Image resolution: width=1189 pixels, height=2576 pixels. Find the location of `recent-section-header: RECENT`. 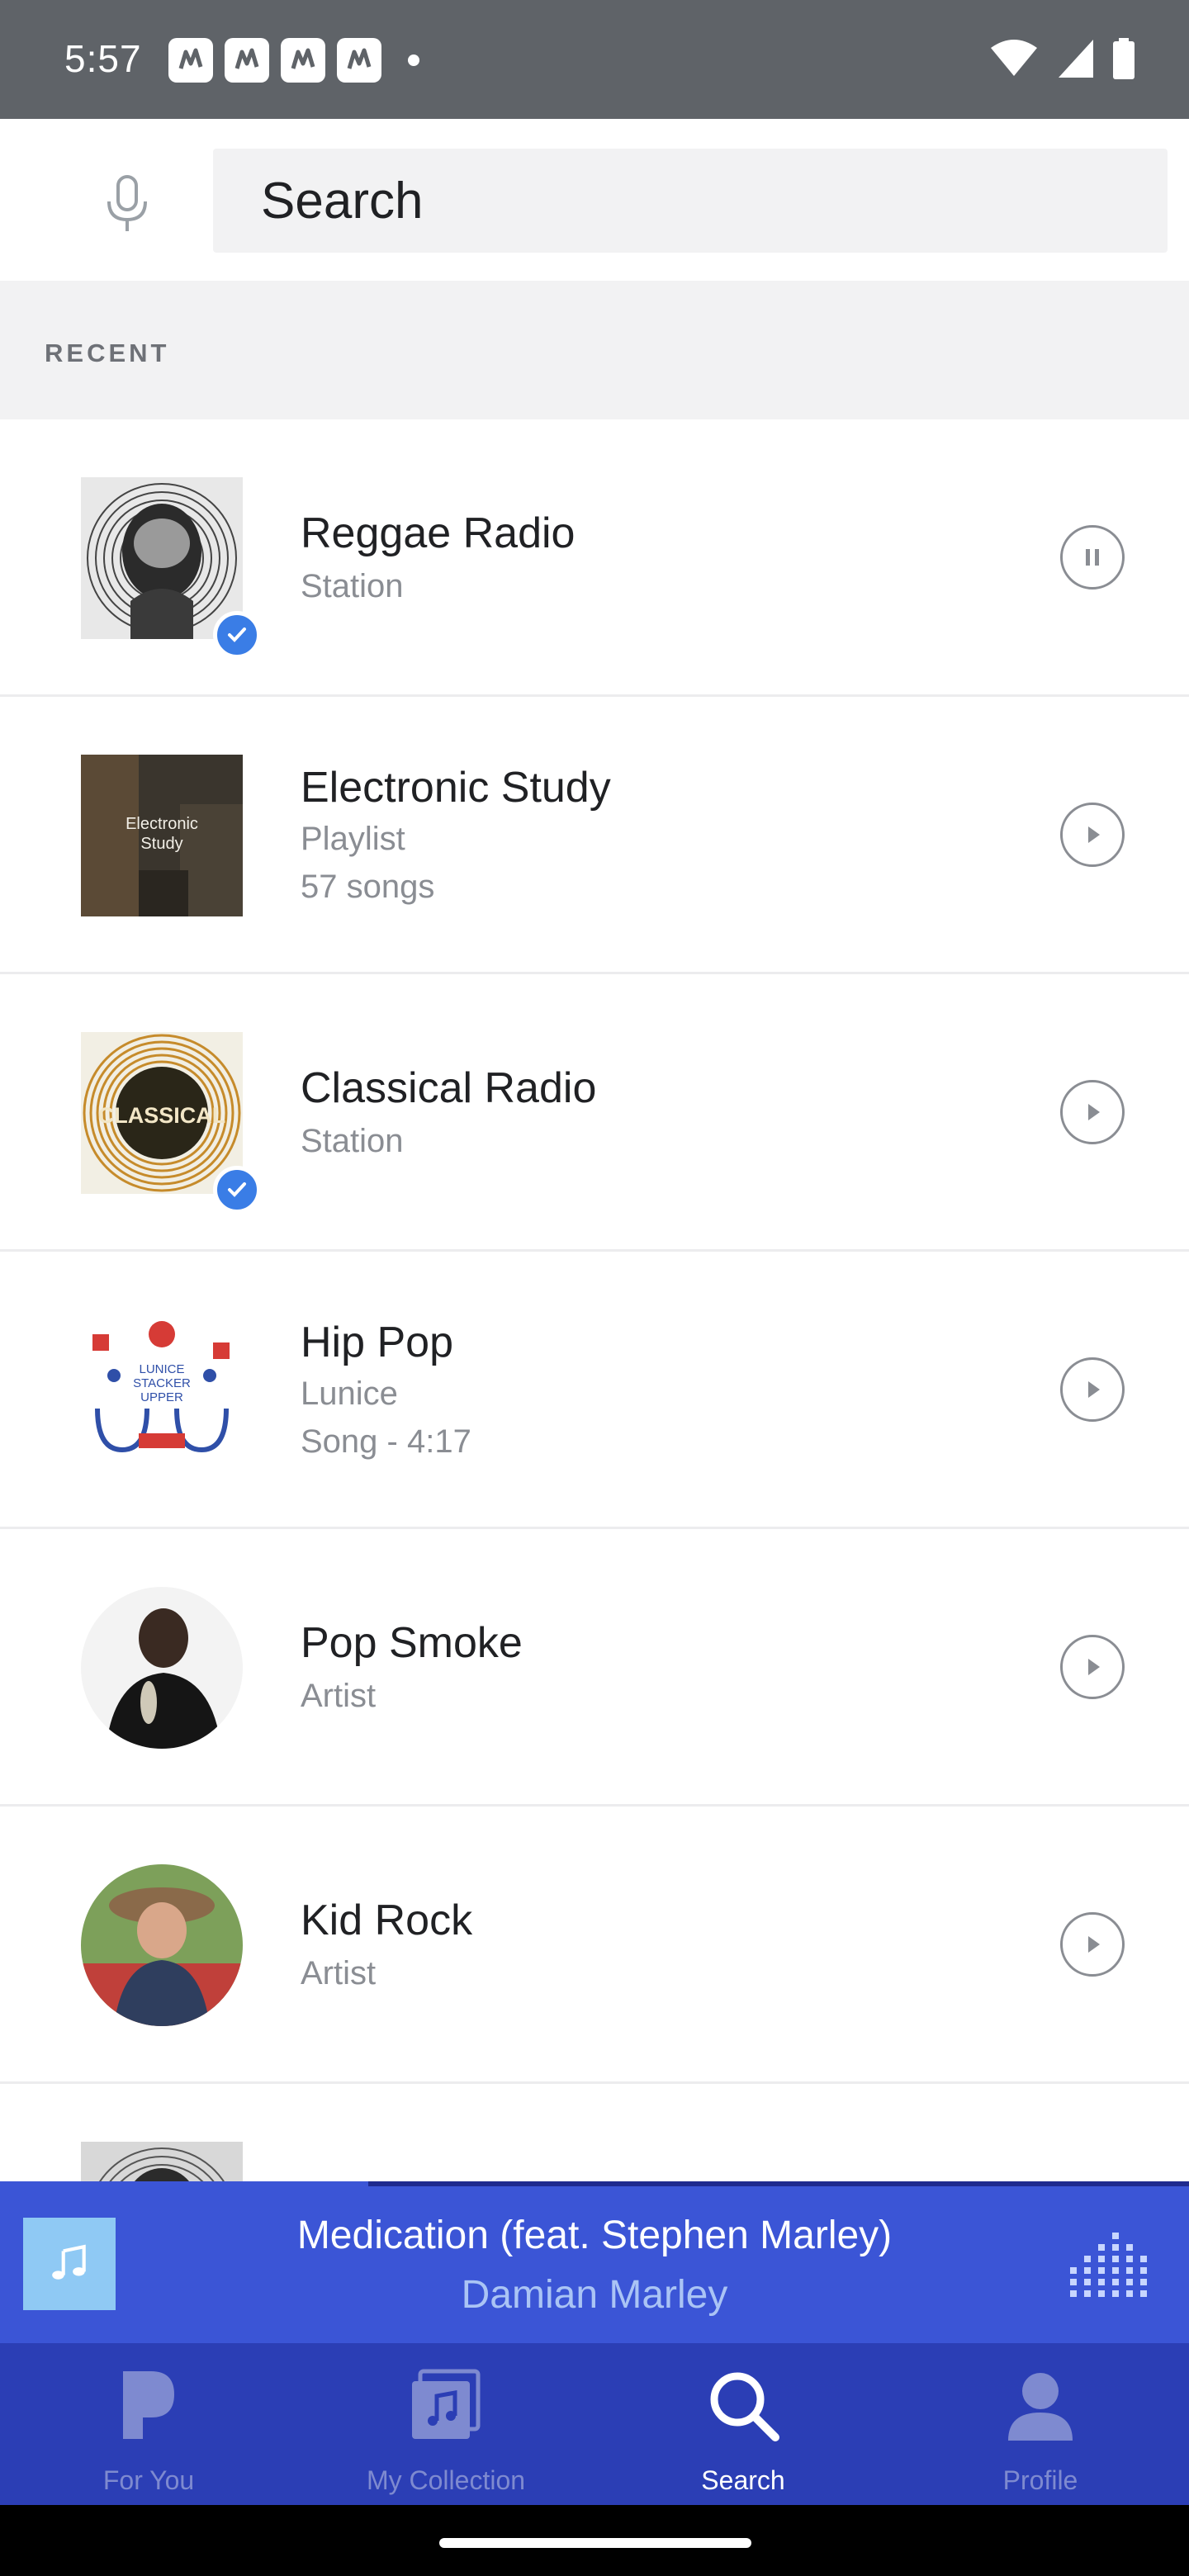

recent-section-header: RECENT is located at coordinates (594, 350).